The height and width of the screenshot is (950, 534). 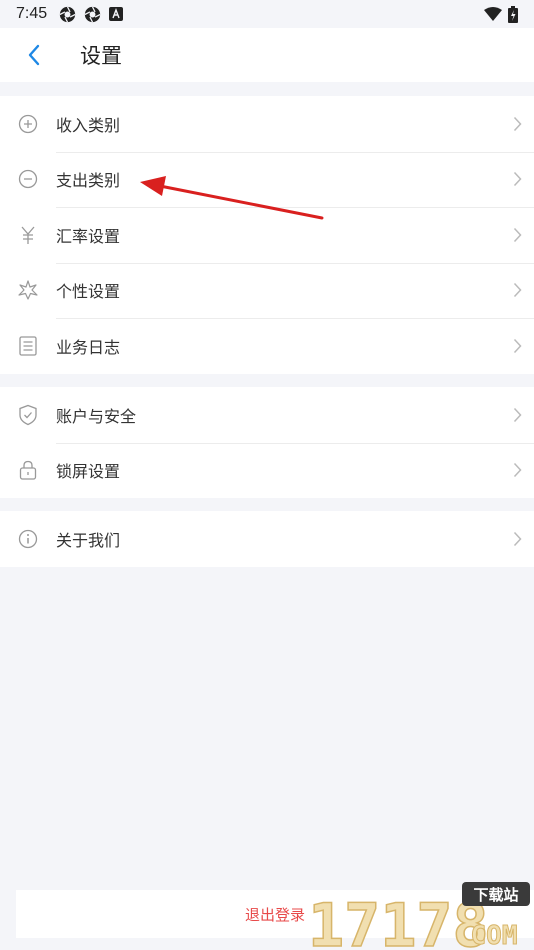 I want to click on app-a-icon, so click(x=116, y=14).